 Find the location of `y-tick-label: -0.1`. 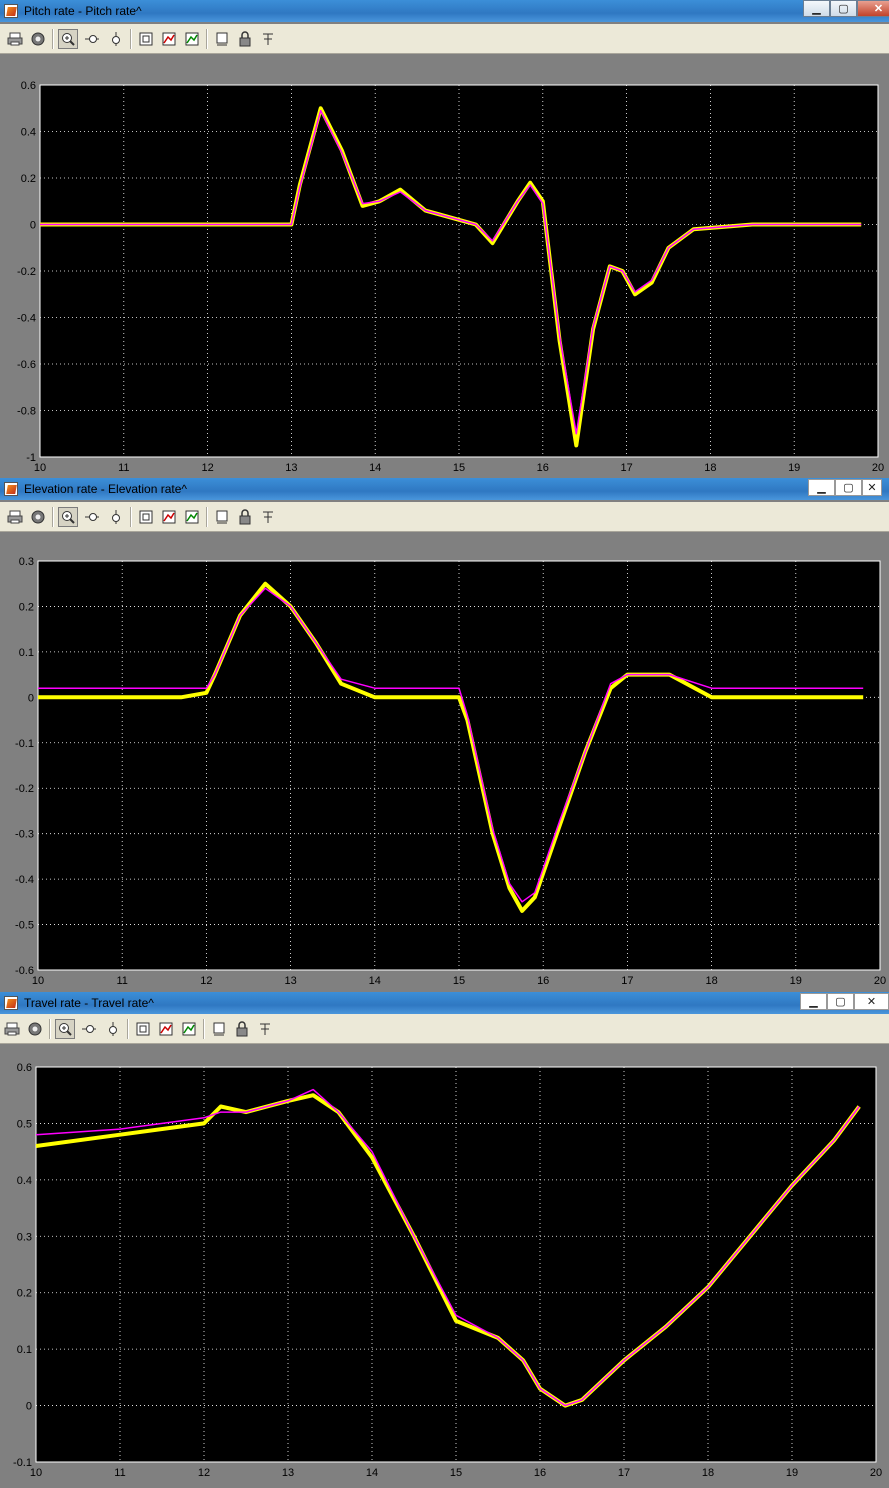

y-tick-label: -0.1 is located at coordinates (22, 1463).